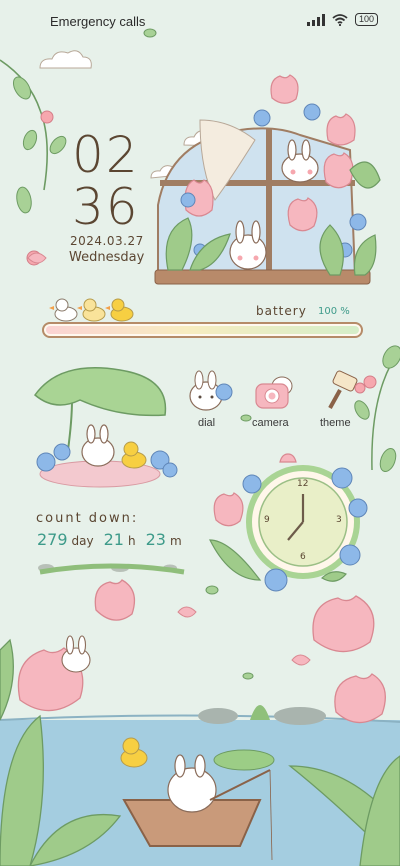 The width and height of the screenshot is (400, 866). I want to click on weekday-text: Wednesday, so click(107, 257).